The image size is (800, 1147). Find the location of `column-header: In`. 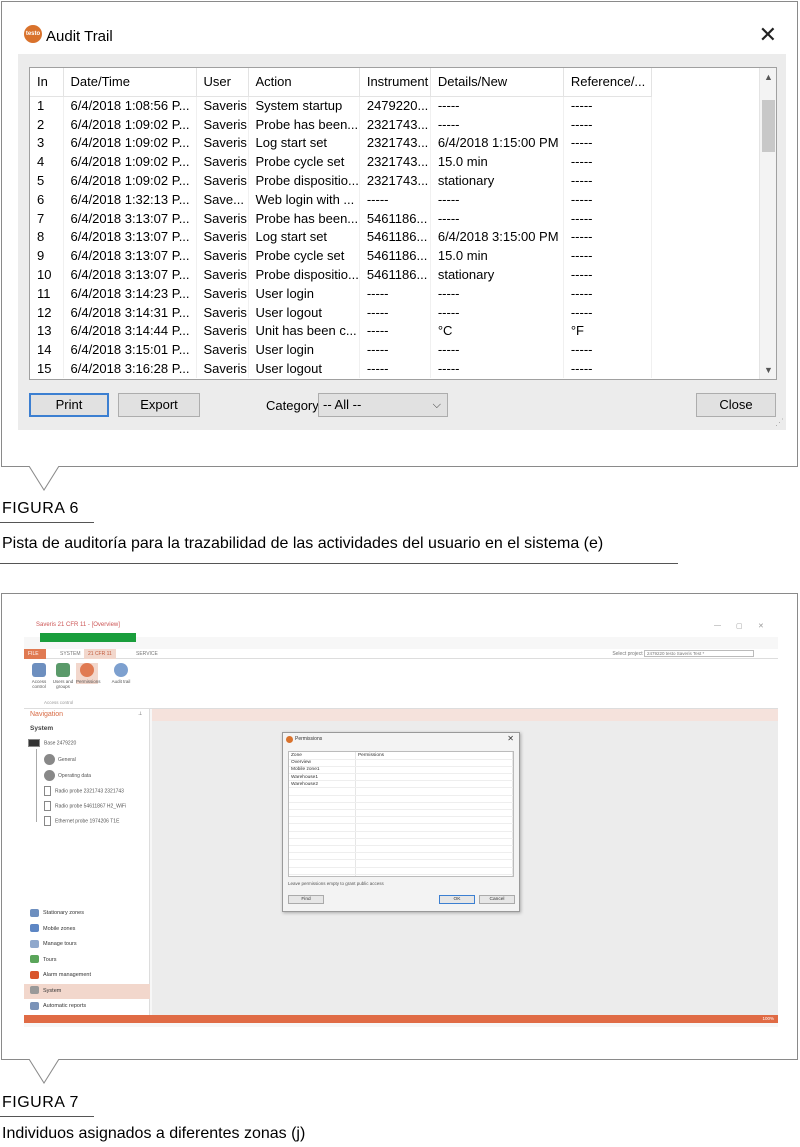

column-header: In is located at coordinates (47, 82).